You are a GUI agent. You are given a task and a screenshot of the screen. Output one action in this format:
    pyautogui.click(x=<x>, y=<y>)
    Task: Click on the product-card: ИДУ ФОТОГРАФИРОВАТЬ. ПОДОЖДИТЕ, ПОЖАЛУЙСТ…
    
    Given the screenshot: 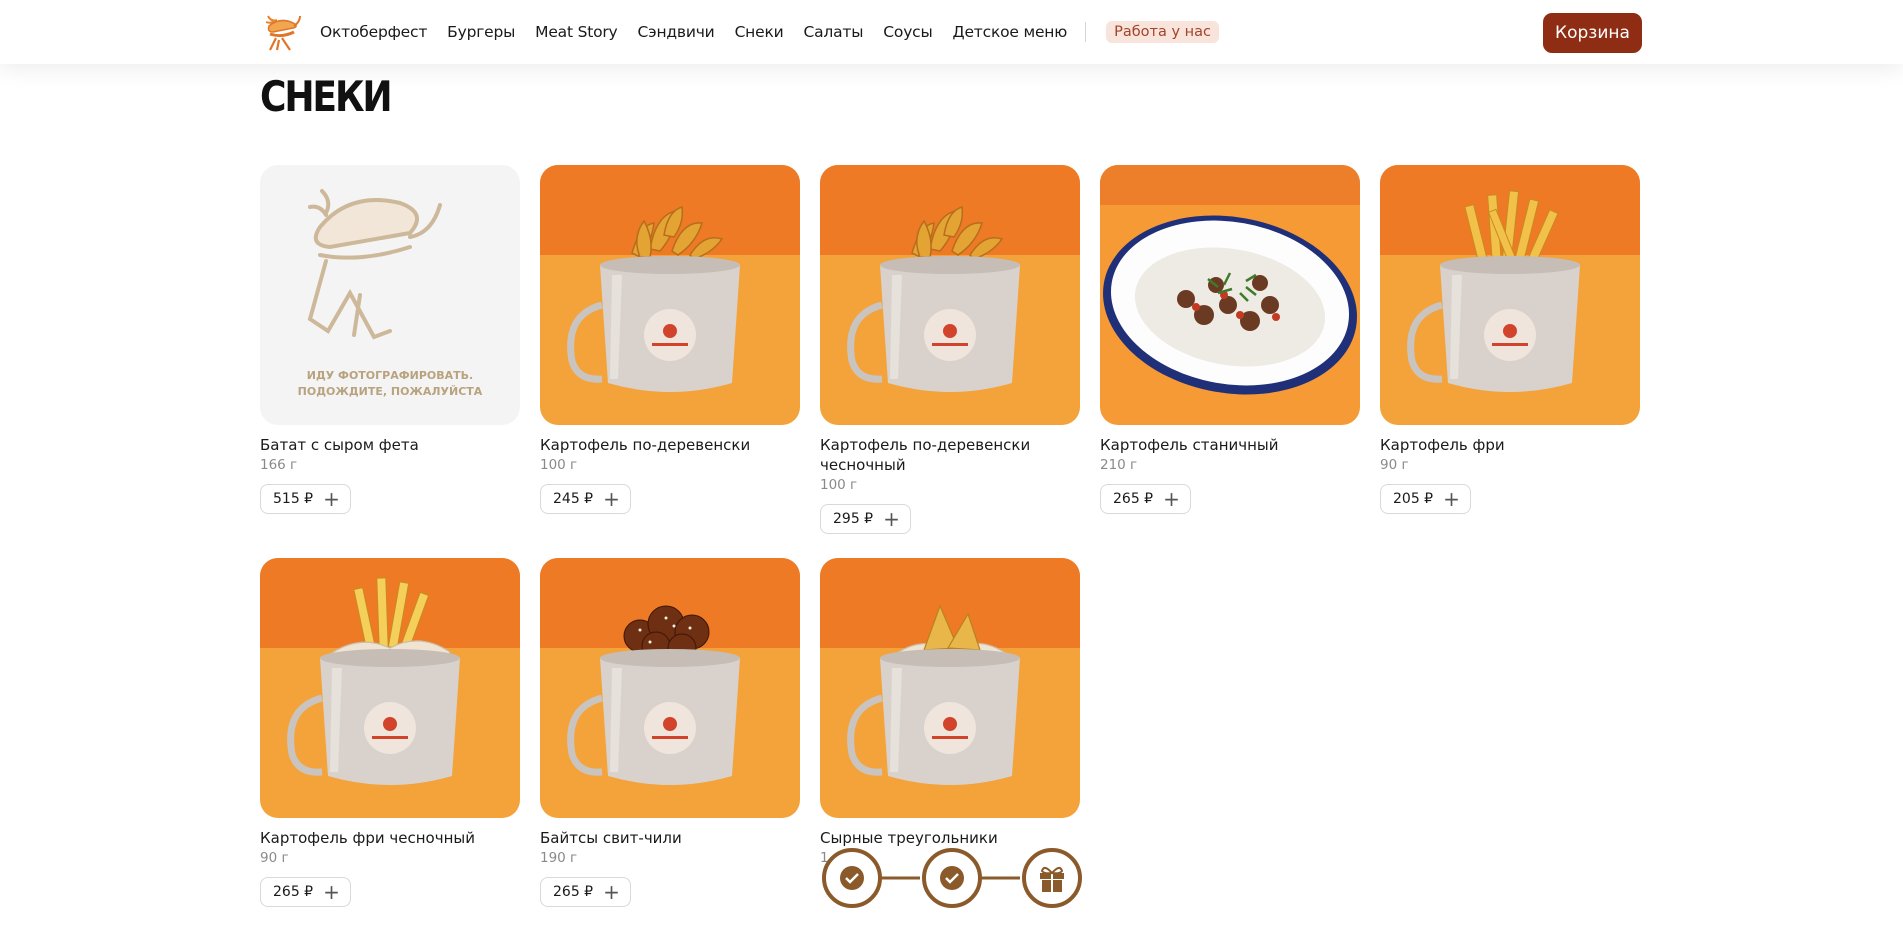 What is the action you would take?
    pyautogui.click(x=390, y=339)
    